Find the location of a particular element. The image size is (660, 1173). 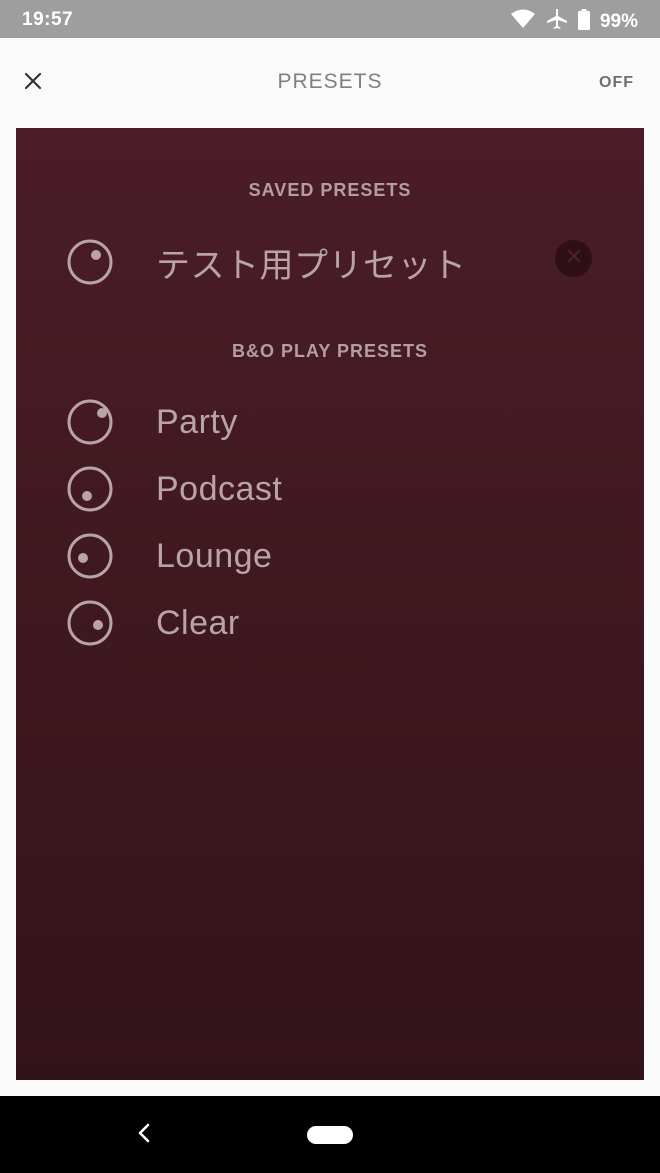

navigation-bar is located at coordinates (330, 1134).